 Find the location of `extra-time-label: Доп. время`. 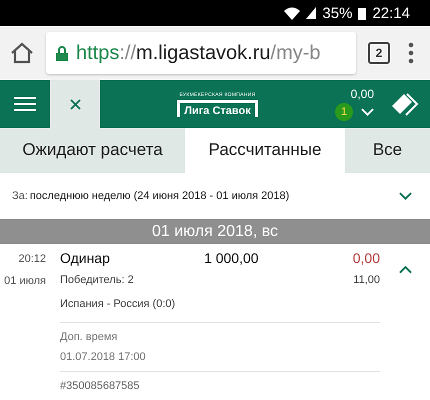

extra-time-label: Доп. время is located at coordinates (89, 337).